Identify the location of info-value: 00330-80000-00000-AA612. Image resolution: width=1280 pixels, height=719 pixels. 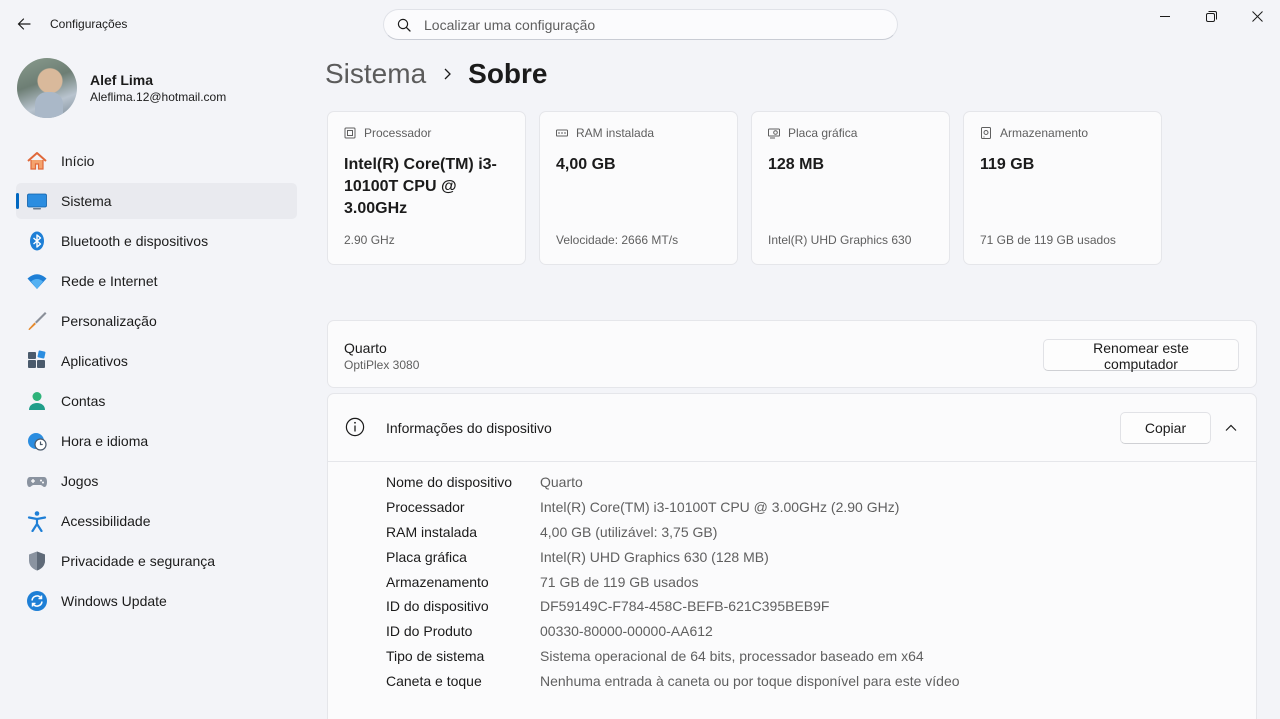
(626, 631).